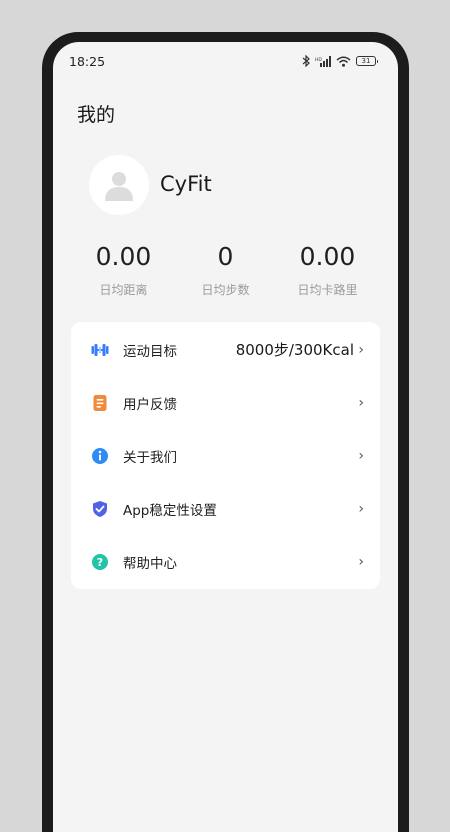 The width and height of the screenshot is (450, 832). I want to click on stats-row: 0.00 日均距离 0 日均步数 0.00 日均卡路里, so click(225, 270).